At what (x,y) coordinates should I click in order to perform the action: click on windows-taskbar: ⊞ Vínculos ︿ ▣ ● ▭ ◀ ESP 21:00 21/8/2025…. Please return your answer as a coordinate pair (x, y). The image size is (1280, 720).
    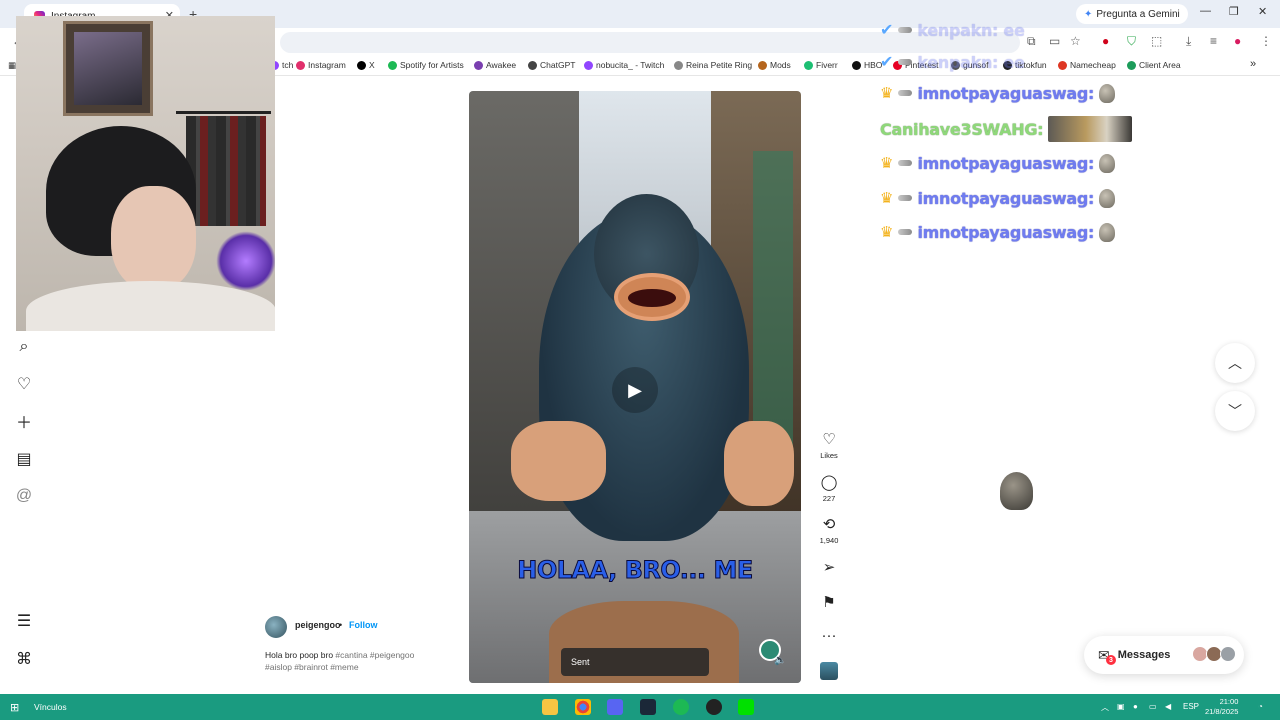
    Looking at the image, I should click on (640, 707).